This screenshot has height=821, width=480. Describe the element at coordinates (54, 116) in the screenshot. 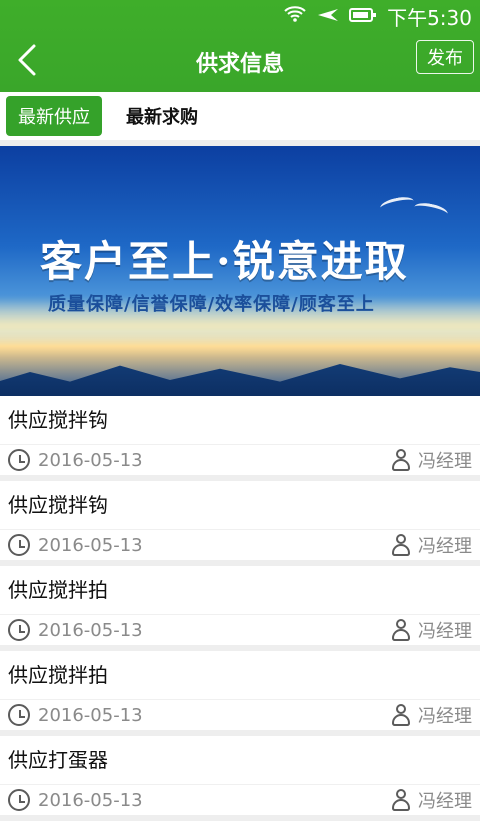

I see `tab-latest-supply: 最新供应` at that location.